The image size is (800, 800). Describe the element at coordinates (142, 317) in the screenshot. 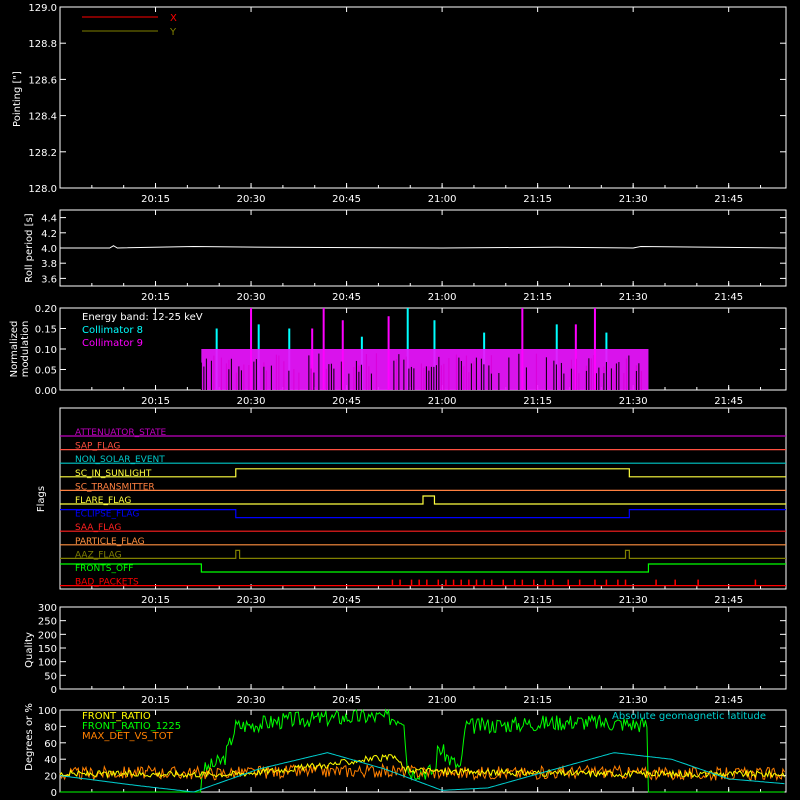

I see `energy-band-annotation: Energy band: 12-25 keV` at that location.